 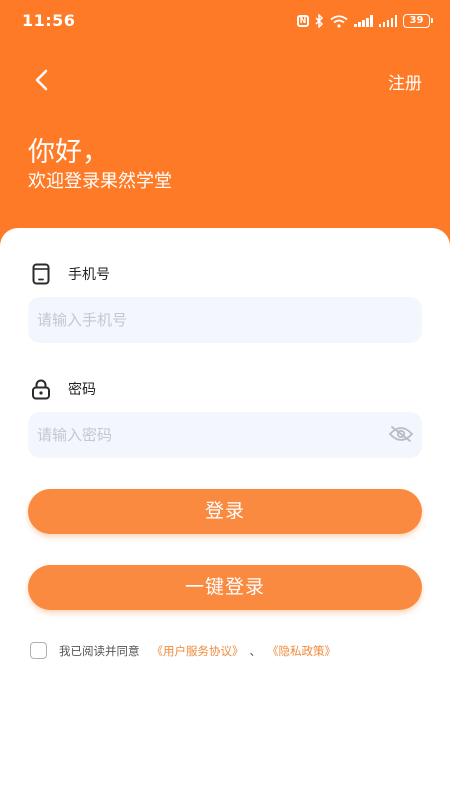 What do you see at coordinates (38, 650) in the screenshot?
I see `agreement-checkbox` at bounding box center [38, 650].